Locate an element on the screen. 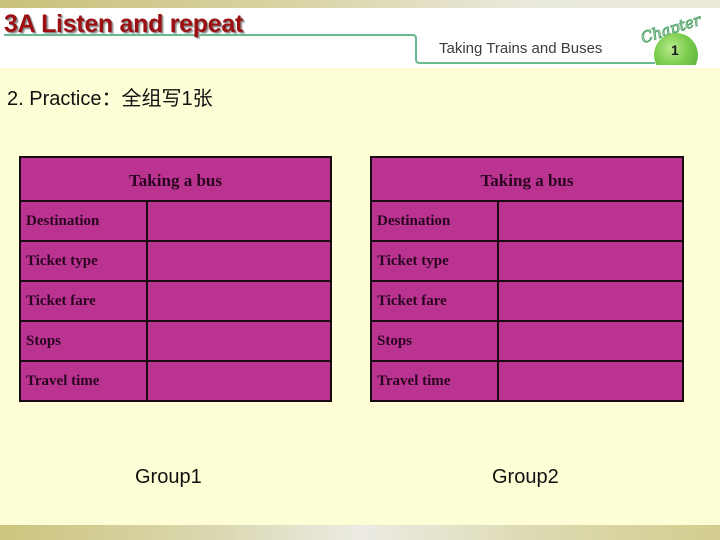 Image resolution: width=720 pixels, height=540 pixels. slide-title: 3A Listen and repeat is located at coordinates (123, 24).